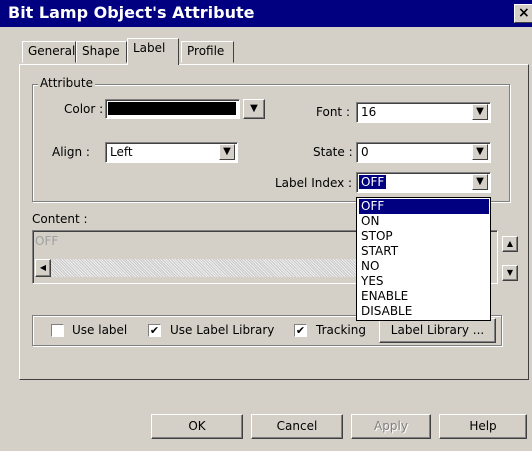 Image resolution: width=532 pixels, height=451 pixels. What do you see at coordinates (57, 330) in the screenshot?
I see `use-label-checkbox` at bounding box center [57, 330].